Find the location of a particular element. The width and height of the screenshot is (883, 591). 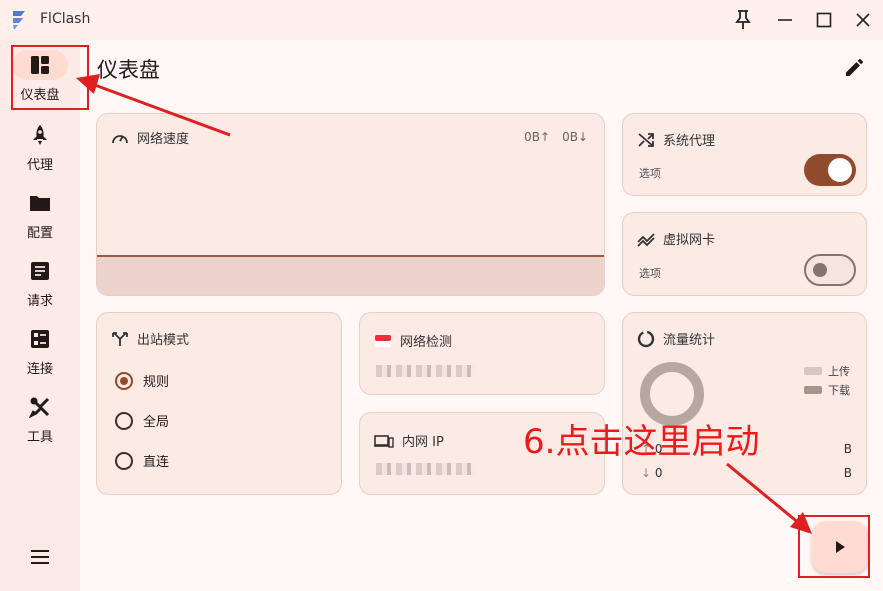

virtual-nic-title: 虚拟网卡 is located at coordinates (689, 240).